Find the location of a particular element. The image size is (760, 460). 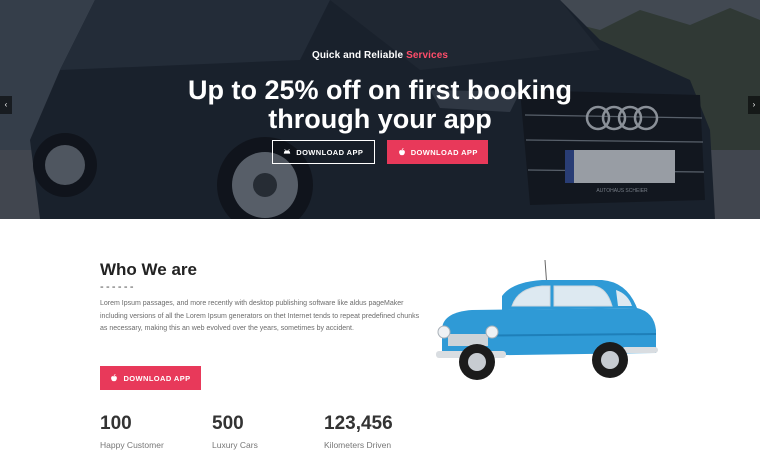

hero-kicker-accent: Services is located at coordinates (427, 55).